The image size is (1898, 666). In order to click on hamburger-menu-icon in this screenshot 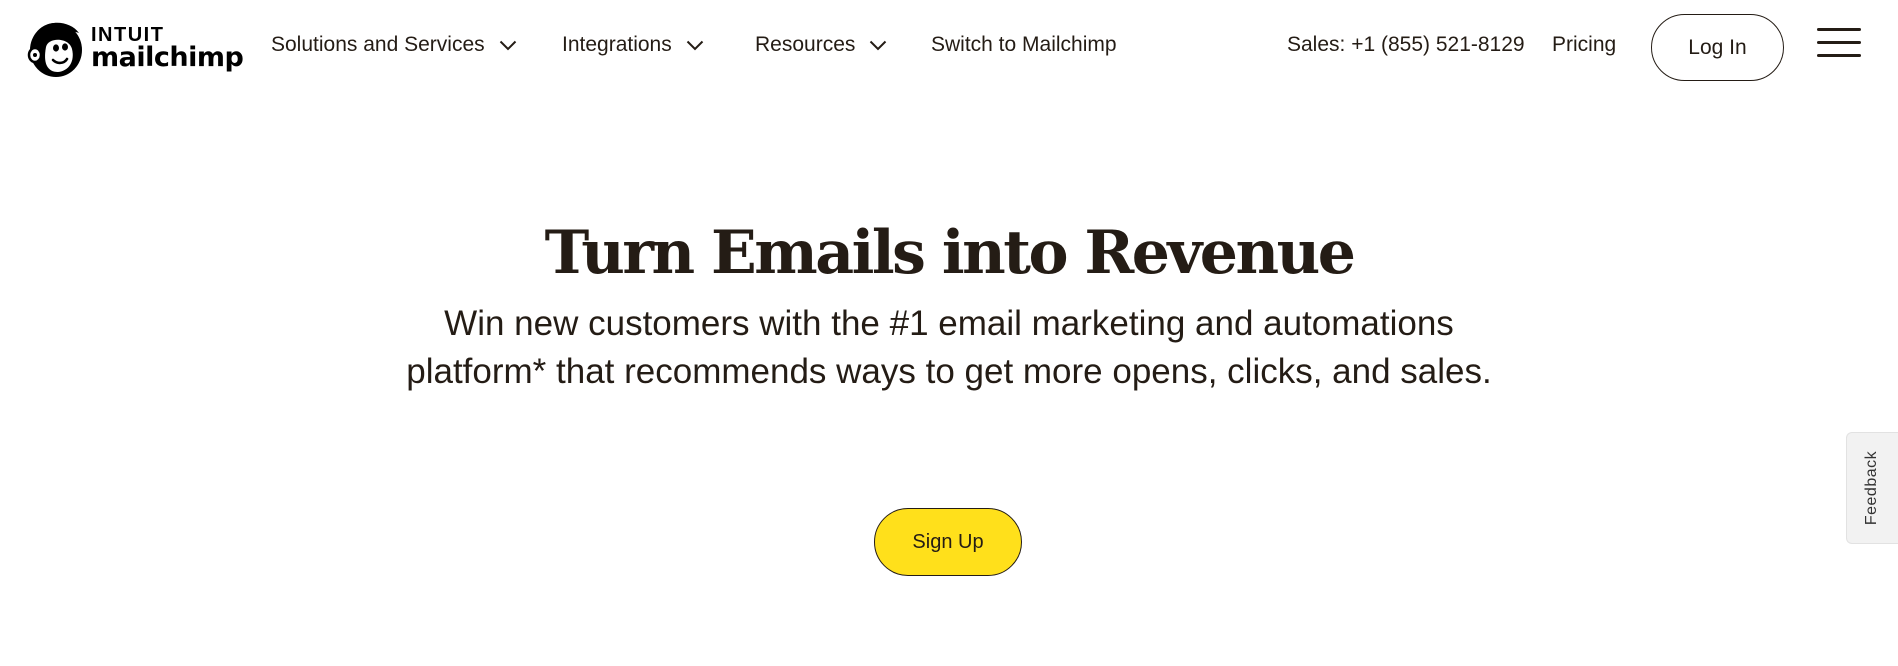, I will do `click(1839, 44)`.